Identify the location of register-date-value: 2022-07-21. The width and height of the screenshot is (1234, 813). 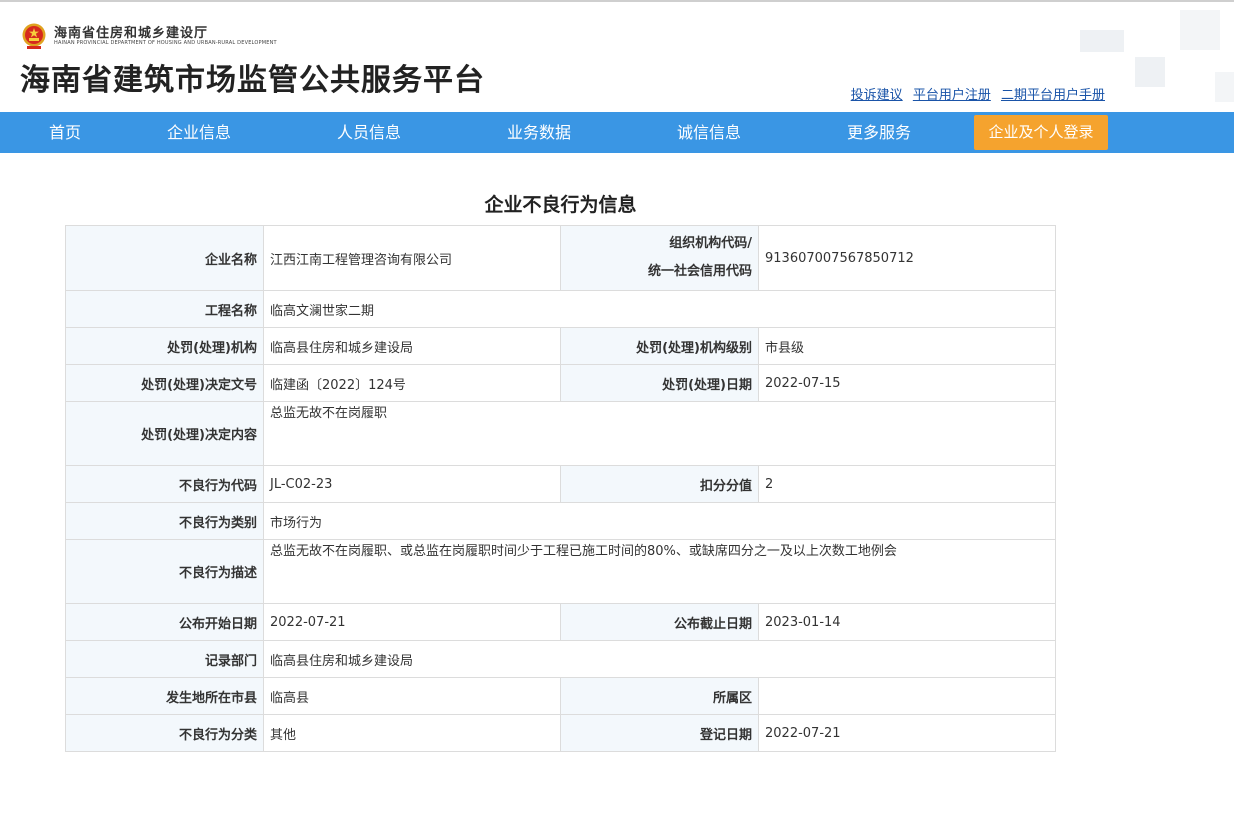
(907, 733).